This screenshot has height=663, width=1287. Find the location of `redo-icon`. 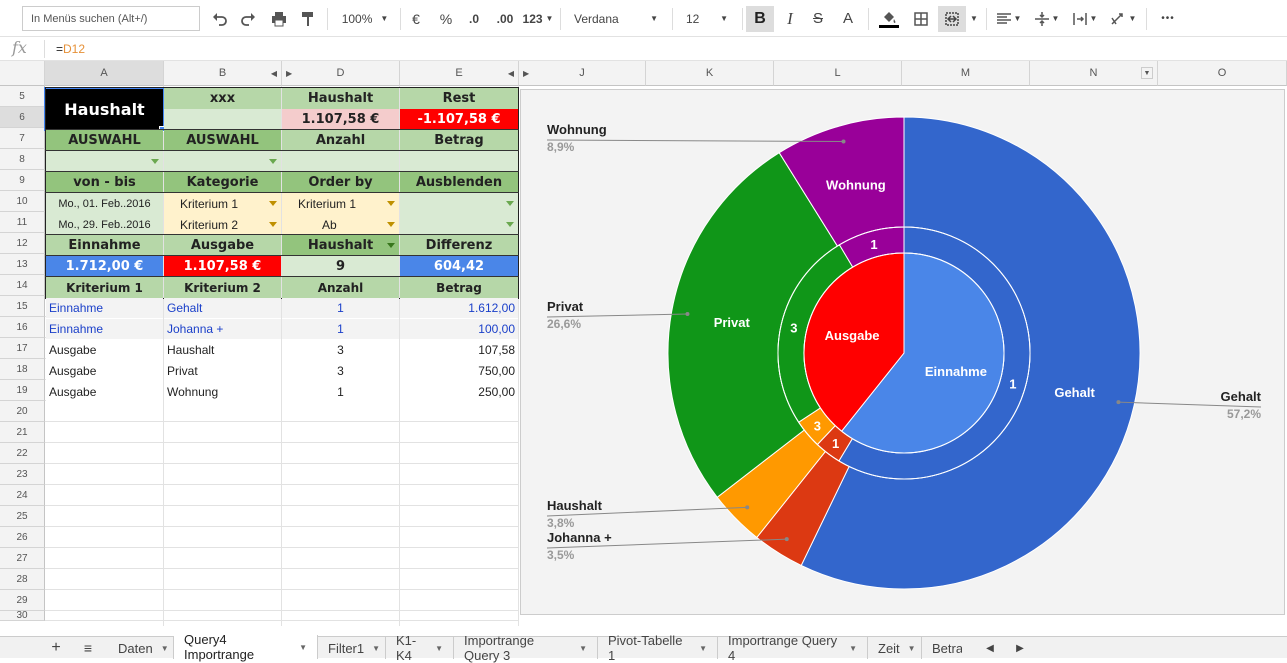

redo-icon is located at coordinates (248, 18).